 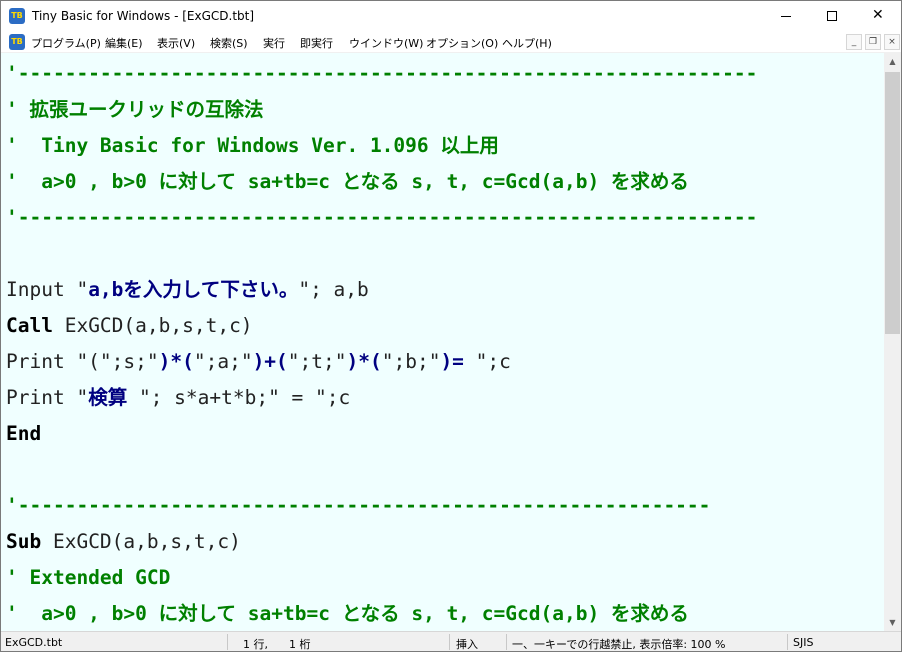 What do you see at coordinates (386, 43) in the screenshot?
I see `menu-window: ウインドウ(W)` at bounding box center [386, 43].